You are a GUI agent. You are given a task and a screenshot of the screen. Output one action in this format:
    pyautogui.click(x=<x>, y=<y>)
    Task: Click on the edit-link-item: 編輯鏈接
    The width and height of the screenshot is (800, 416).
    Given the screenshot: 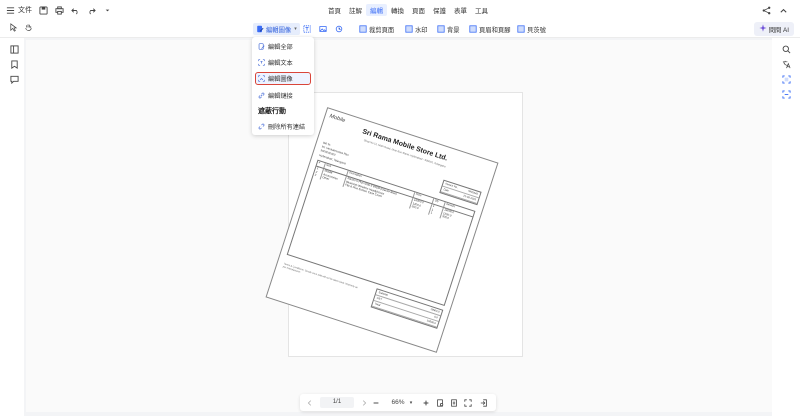 What is the action you would take?
    pyautogui.click(x=283, y=95)
    